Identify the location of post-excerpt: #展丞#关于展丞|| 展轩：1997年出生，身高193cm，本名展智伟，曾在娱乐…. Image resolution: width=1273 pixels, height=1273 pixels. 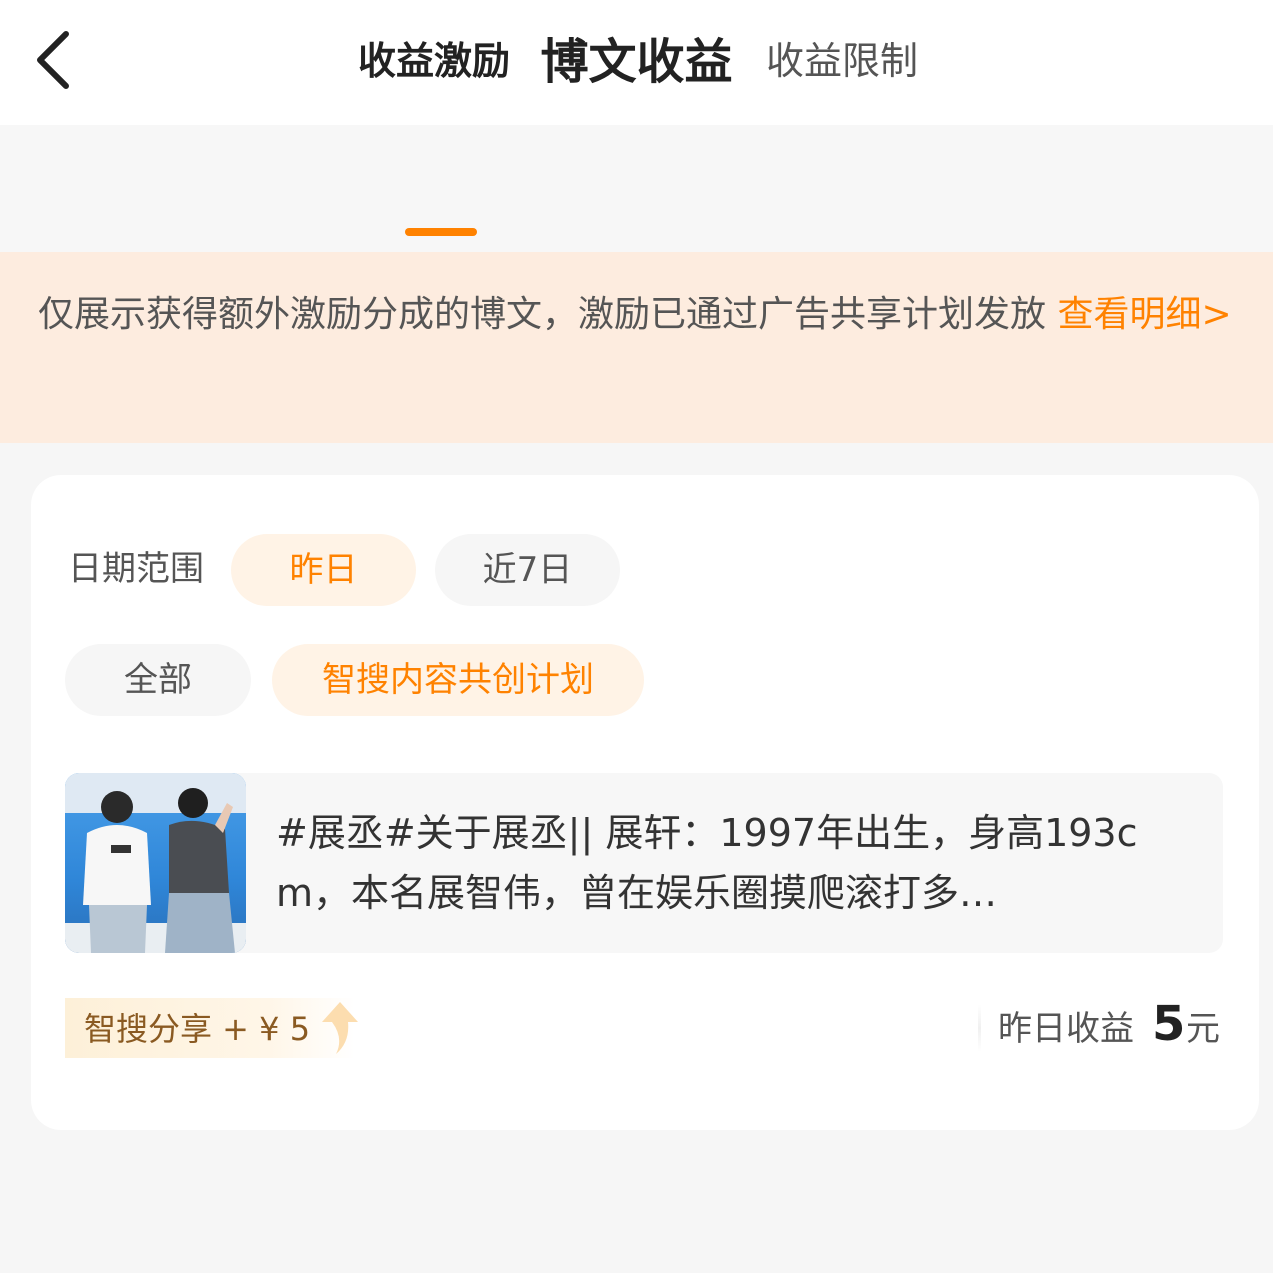
(707, 863).